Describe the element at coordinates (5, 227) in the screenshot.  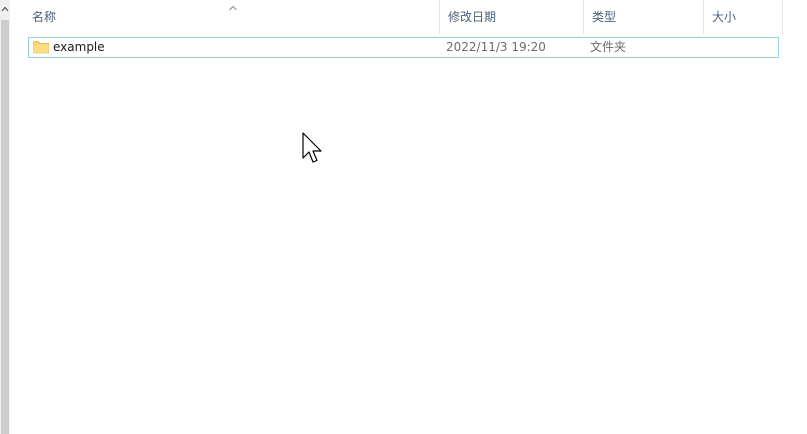
I see `scrollbar-thumb` at that location.